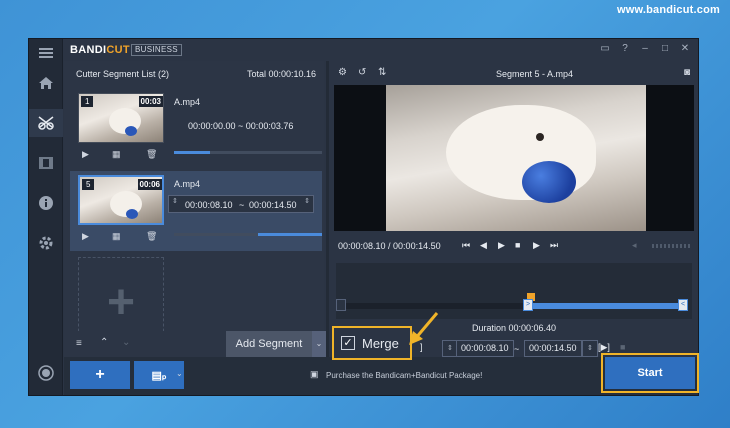  I want to click on segment-range-editor: ⇕ 00:00:08.10 ~ 00:00:14.50 ⇕, so click(241, 204).